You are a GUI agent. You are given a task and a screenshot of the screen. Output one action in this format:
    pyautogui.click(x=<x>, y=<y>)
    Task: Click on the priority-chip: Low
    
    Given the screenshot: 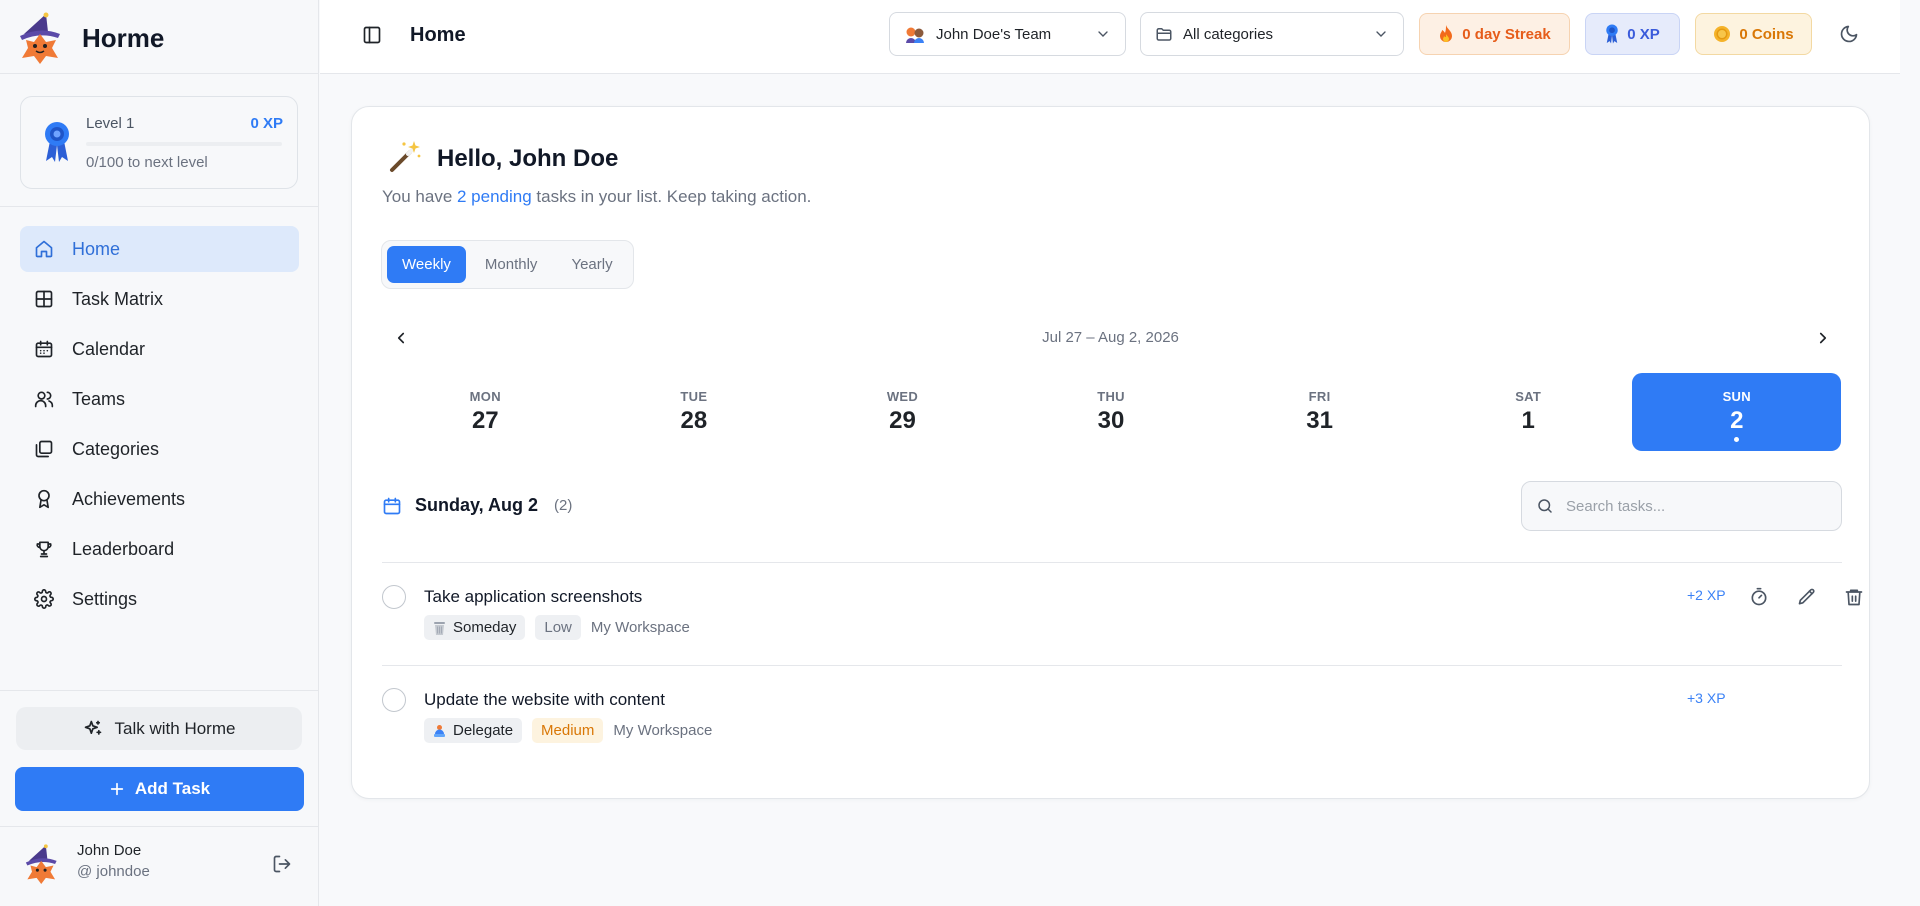 What is the action you would take?
    pyautogui.click(x=558, y=627)
    